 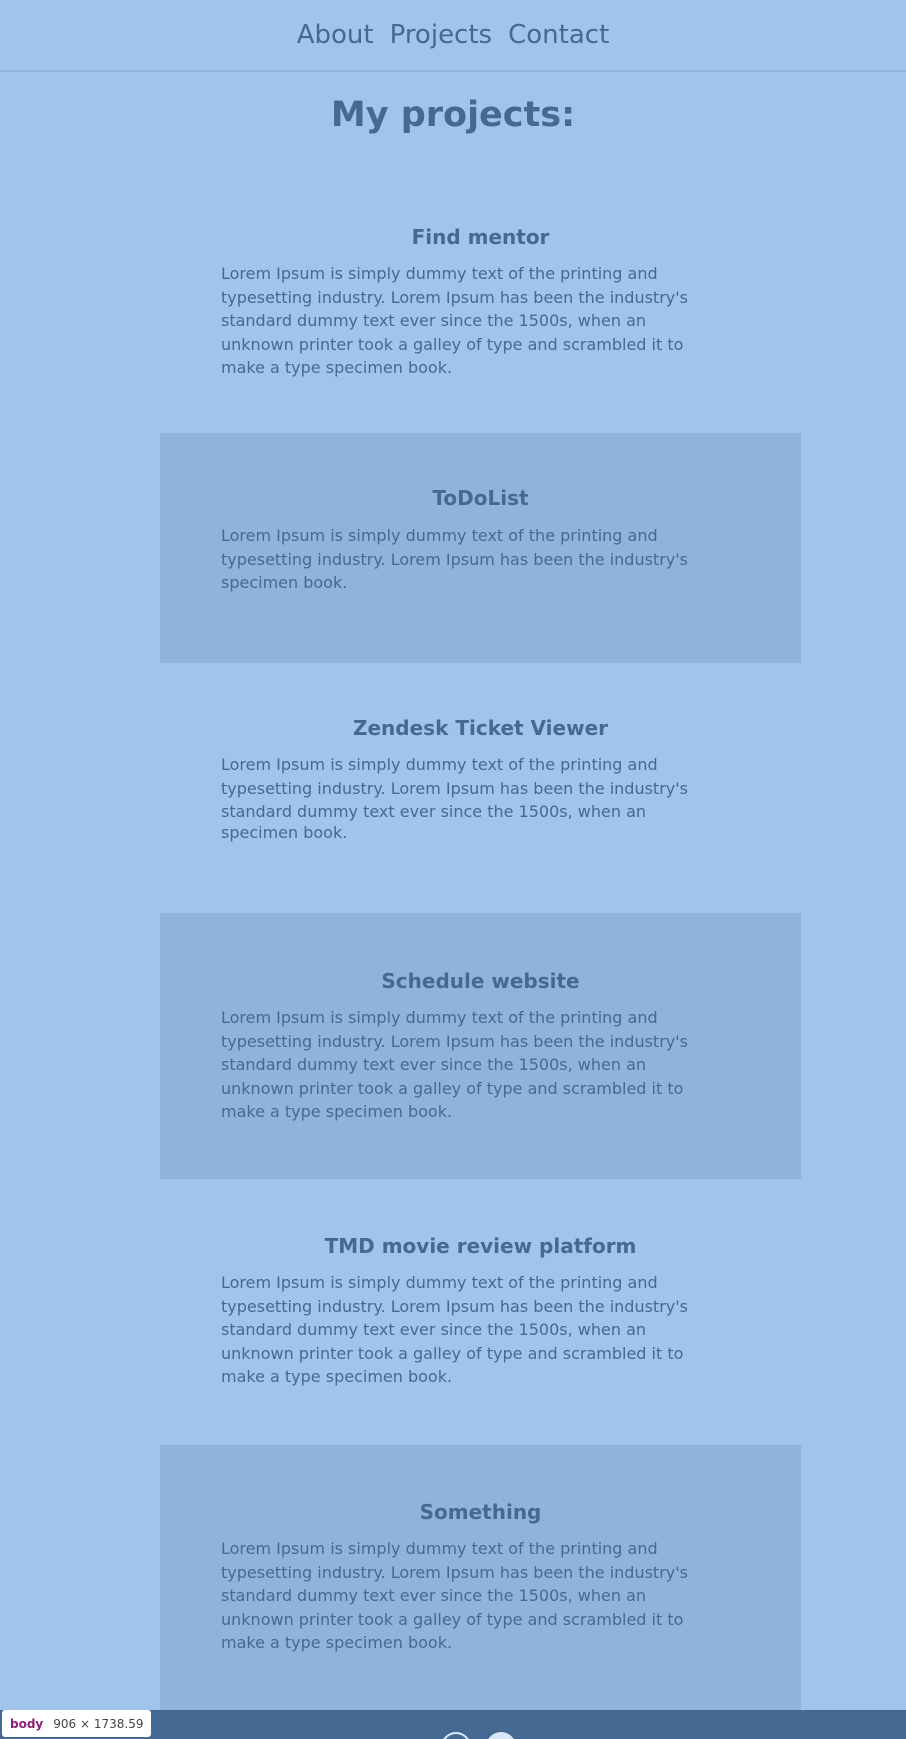 What do you see at coordinates (501, 1735) in the screenshot?
I see `circle-filled-icon` at bounding box center [501, 1735].